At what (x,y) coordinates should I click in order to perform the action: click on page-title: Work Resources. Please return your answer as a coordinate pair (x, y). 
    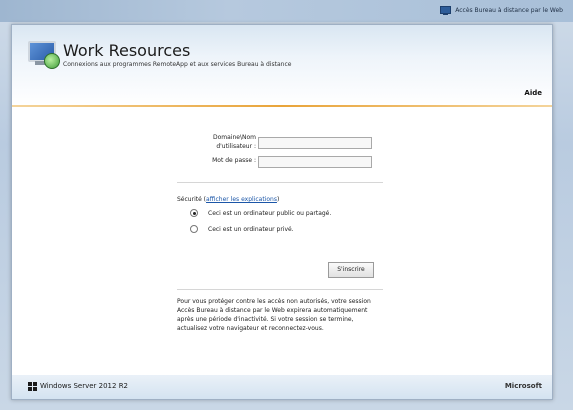
    Looking at the image, I should click on (127, 50).